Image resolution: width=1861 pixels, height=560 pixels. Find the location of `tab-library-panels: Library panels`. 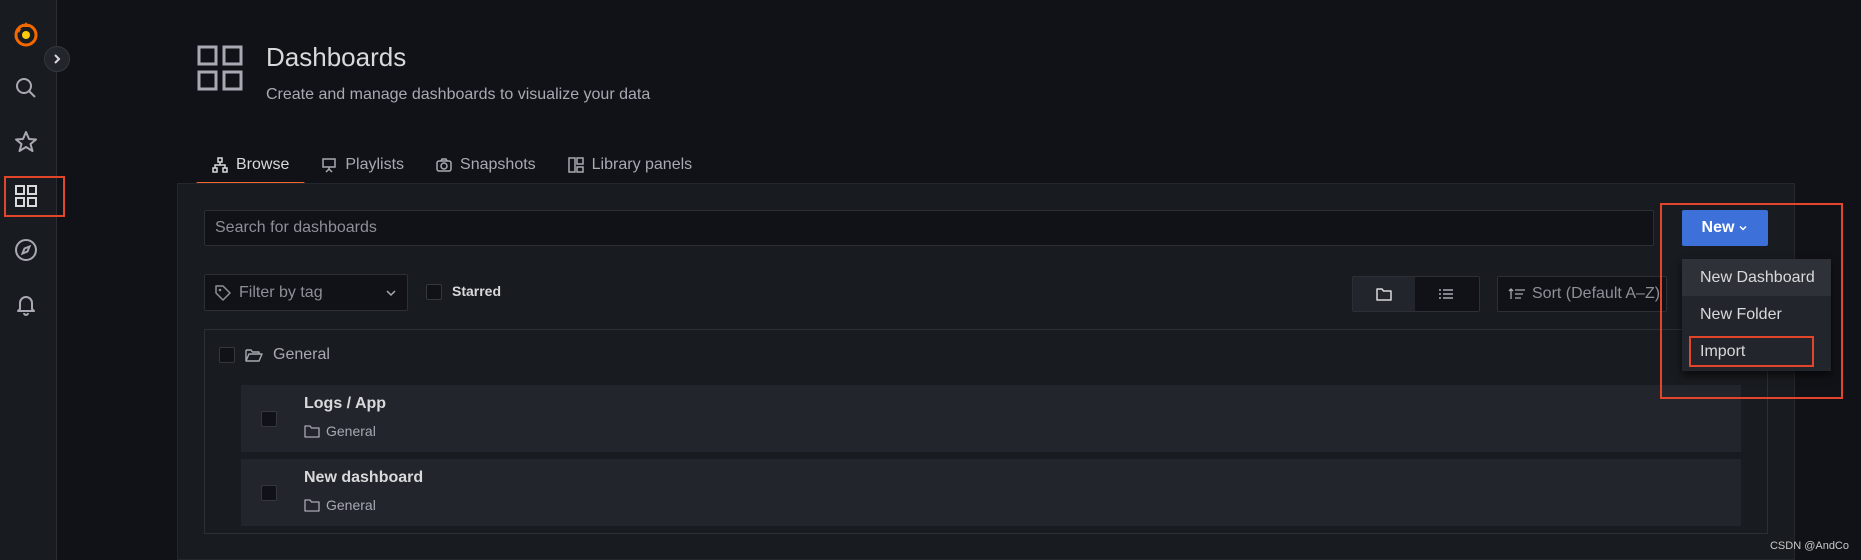

tab-library-panels: Library panels is located at coordinates (630, 165).